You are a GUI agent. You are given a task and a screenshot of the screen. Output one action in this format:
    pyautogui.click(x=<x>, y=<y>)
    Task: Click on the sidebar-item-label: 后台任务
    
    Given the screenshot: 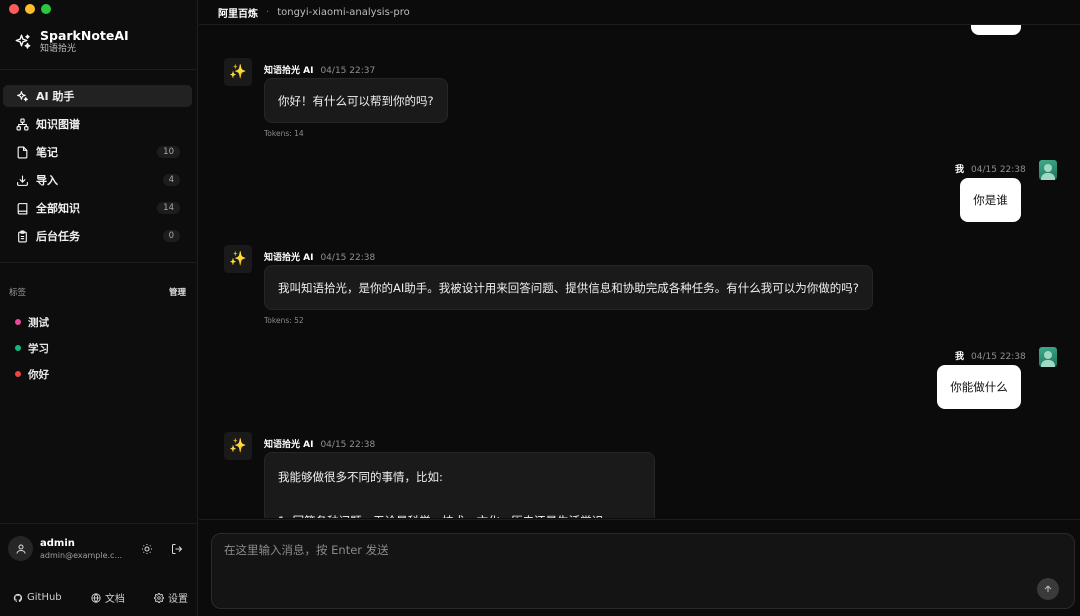 What is the action you would take?
    pyautogui.click(x=58, y=236)
    